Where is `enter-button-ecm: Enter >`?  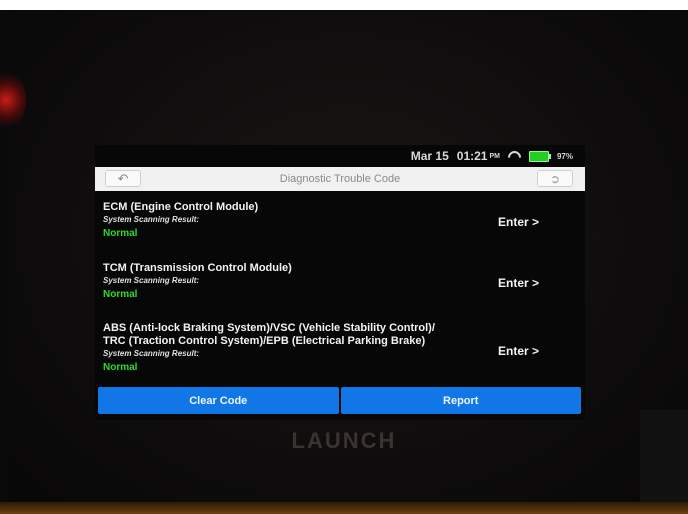
enter-button-ecm: Enter > is located at coordinates (518, 222).